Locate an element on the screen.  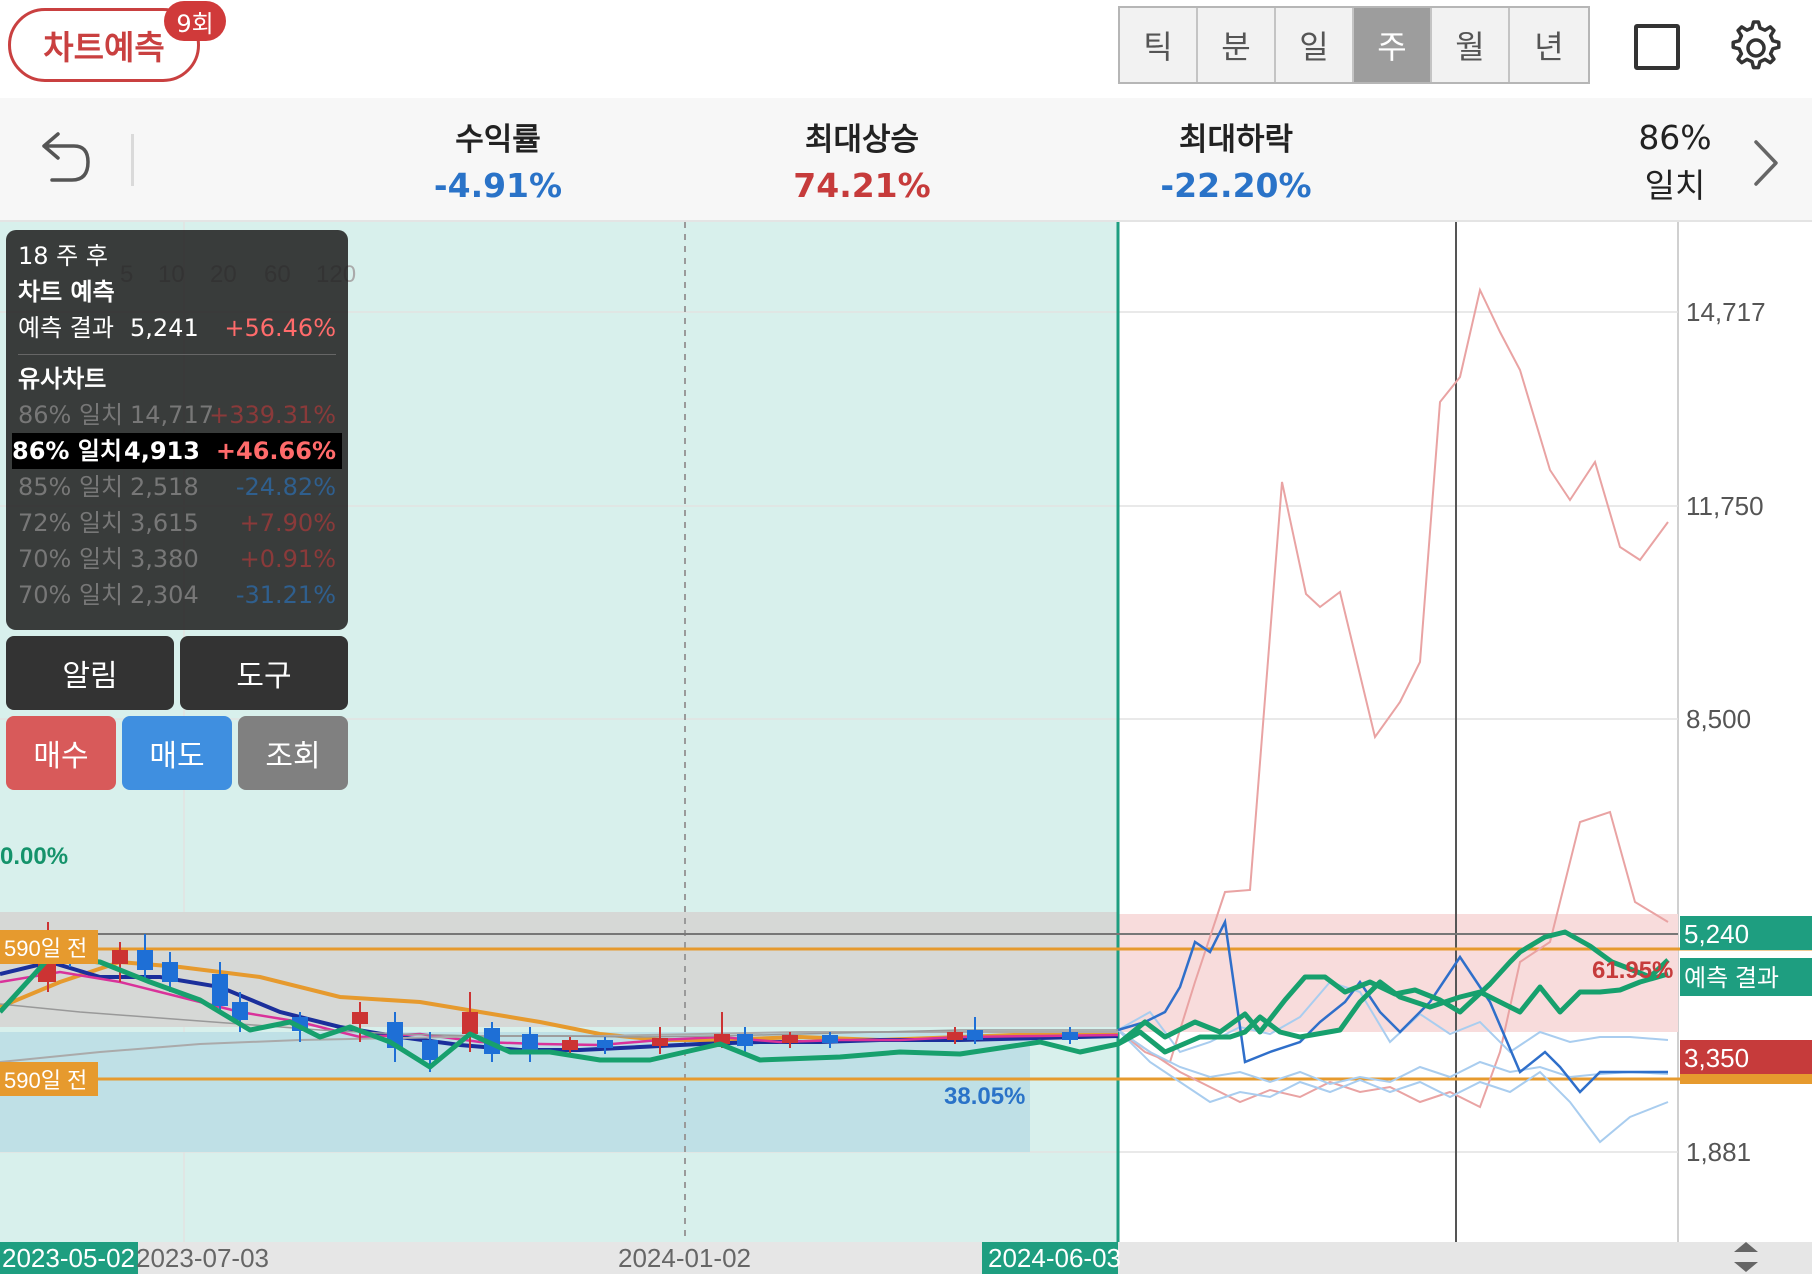
horizon-label: 18 주 후 is located at coordinates (63, 256).